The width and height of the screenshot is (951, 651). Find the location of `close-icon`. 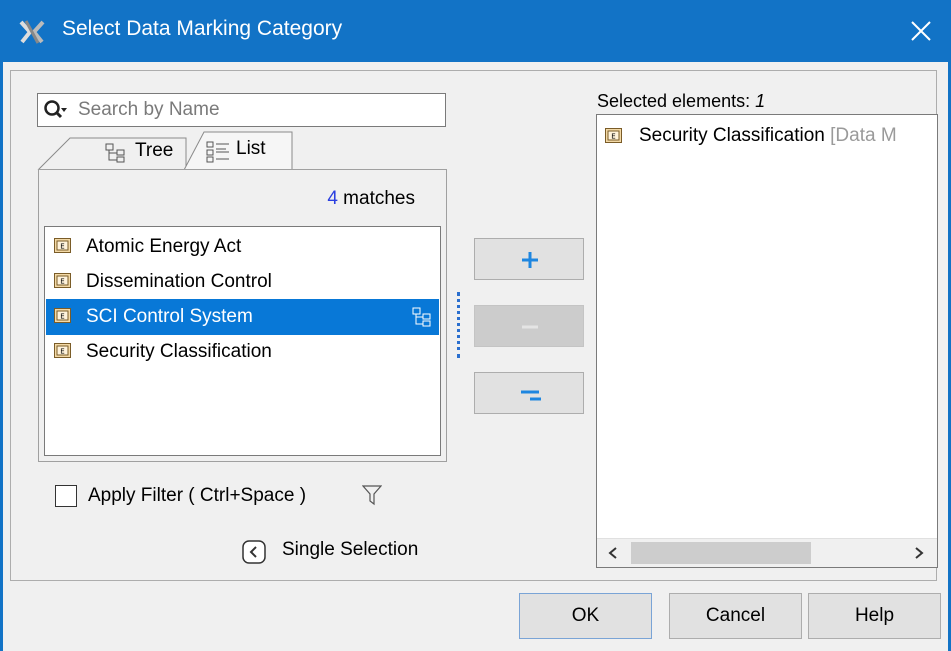

close-icon is located at coordinates (921, 31).